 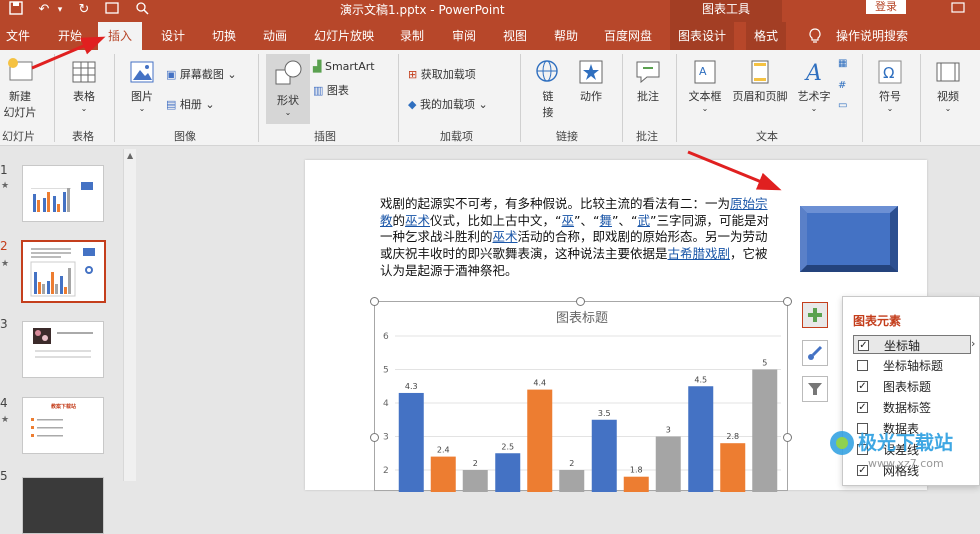 What do you see at coordinates (411, 386) in the screenshot?
I see `bar-data-label: 4.3` at bounding box center [411, 386].